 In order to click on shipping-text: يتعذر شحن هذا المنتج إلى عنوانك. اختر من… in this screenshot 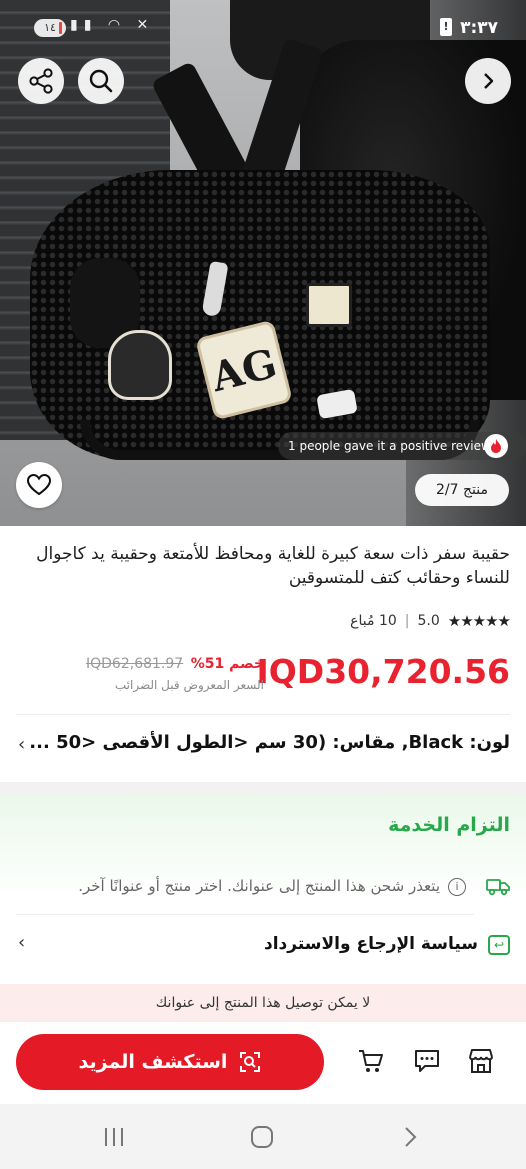, I will do `click(259, 886)`.